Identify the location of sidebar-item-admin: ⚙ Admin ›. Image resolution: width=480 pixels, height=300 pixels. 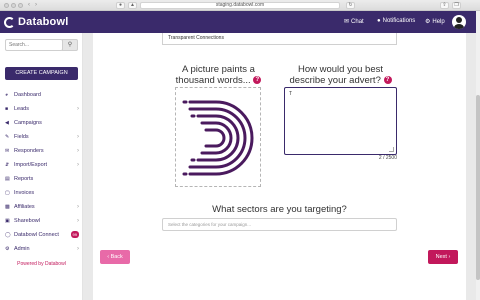
(41, 249).